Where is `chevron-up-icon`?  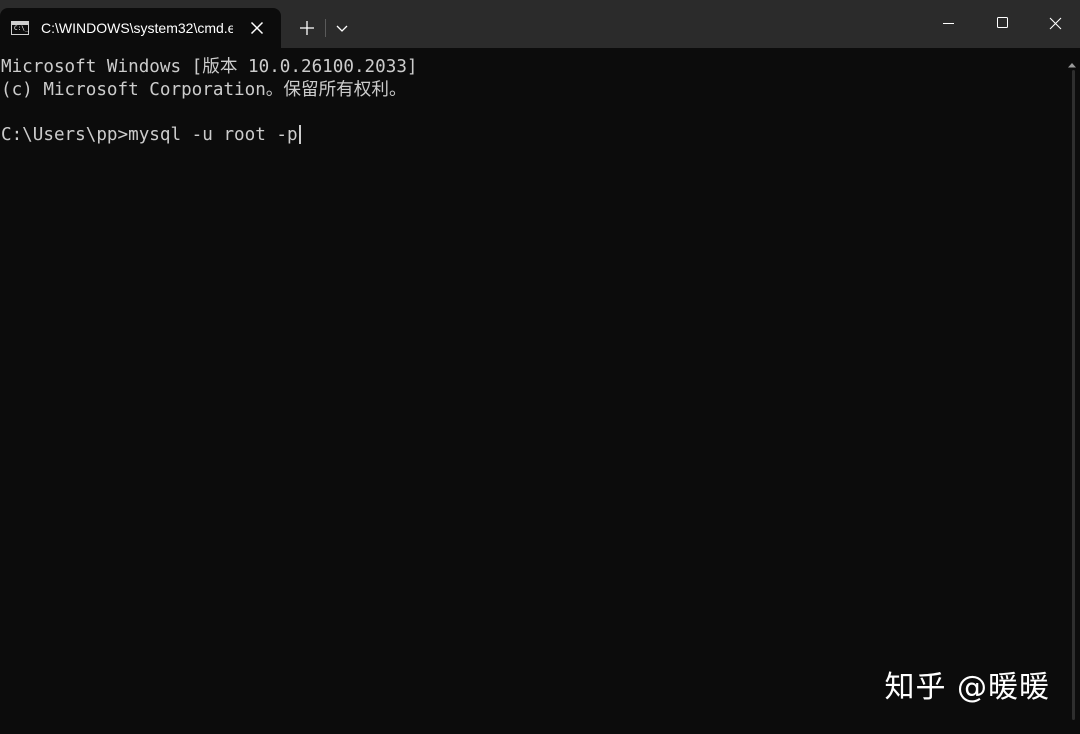 chevron-up-icon is located at coordinates (1072, 65).